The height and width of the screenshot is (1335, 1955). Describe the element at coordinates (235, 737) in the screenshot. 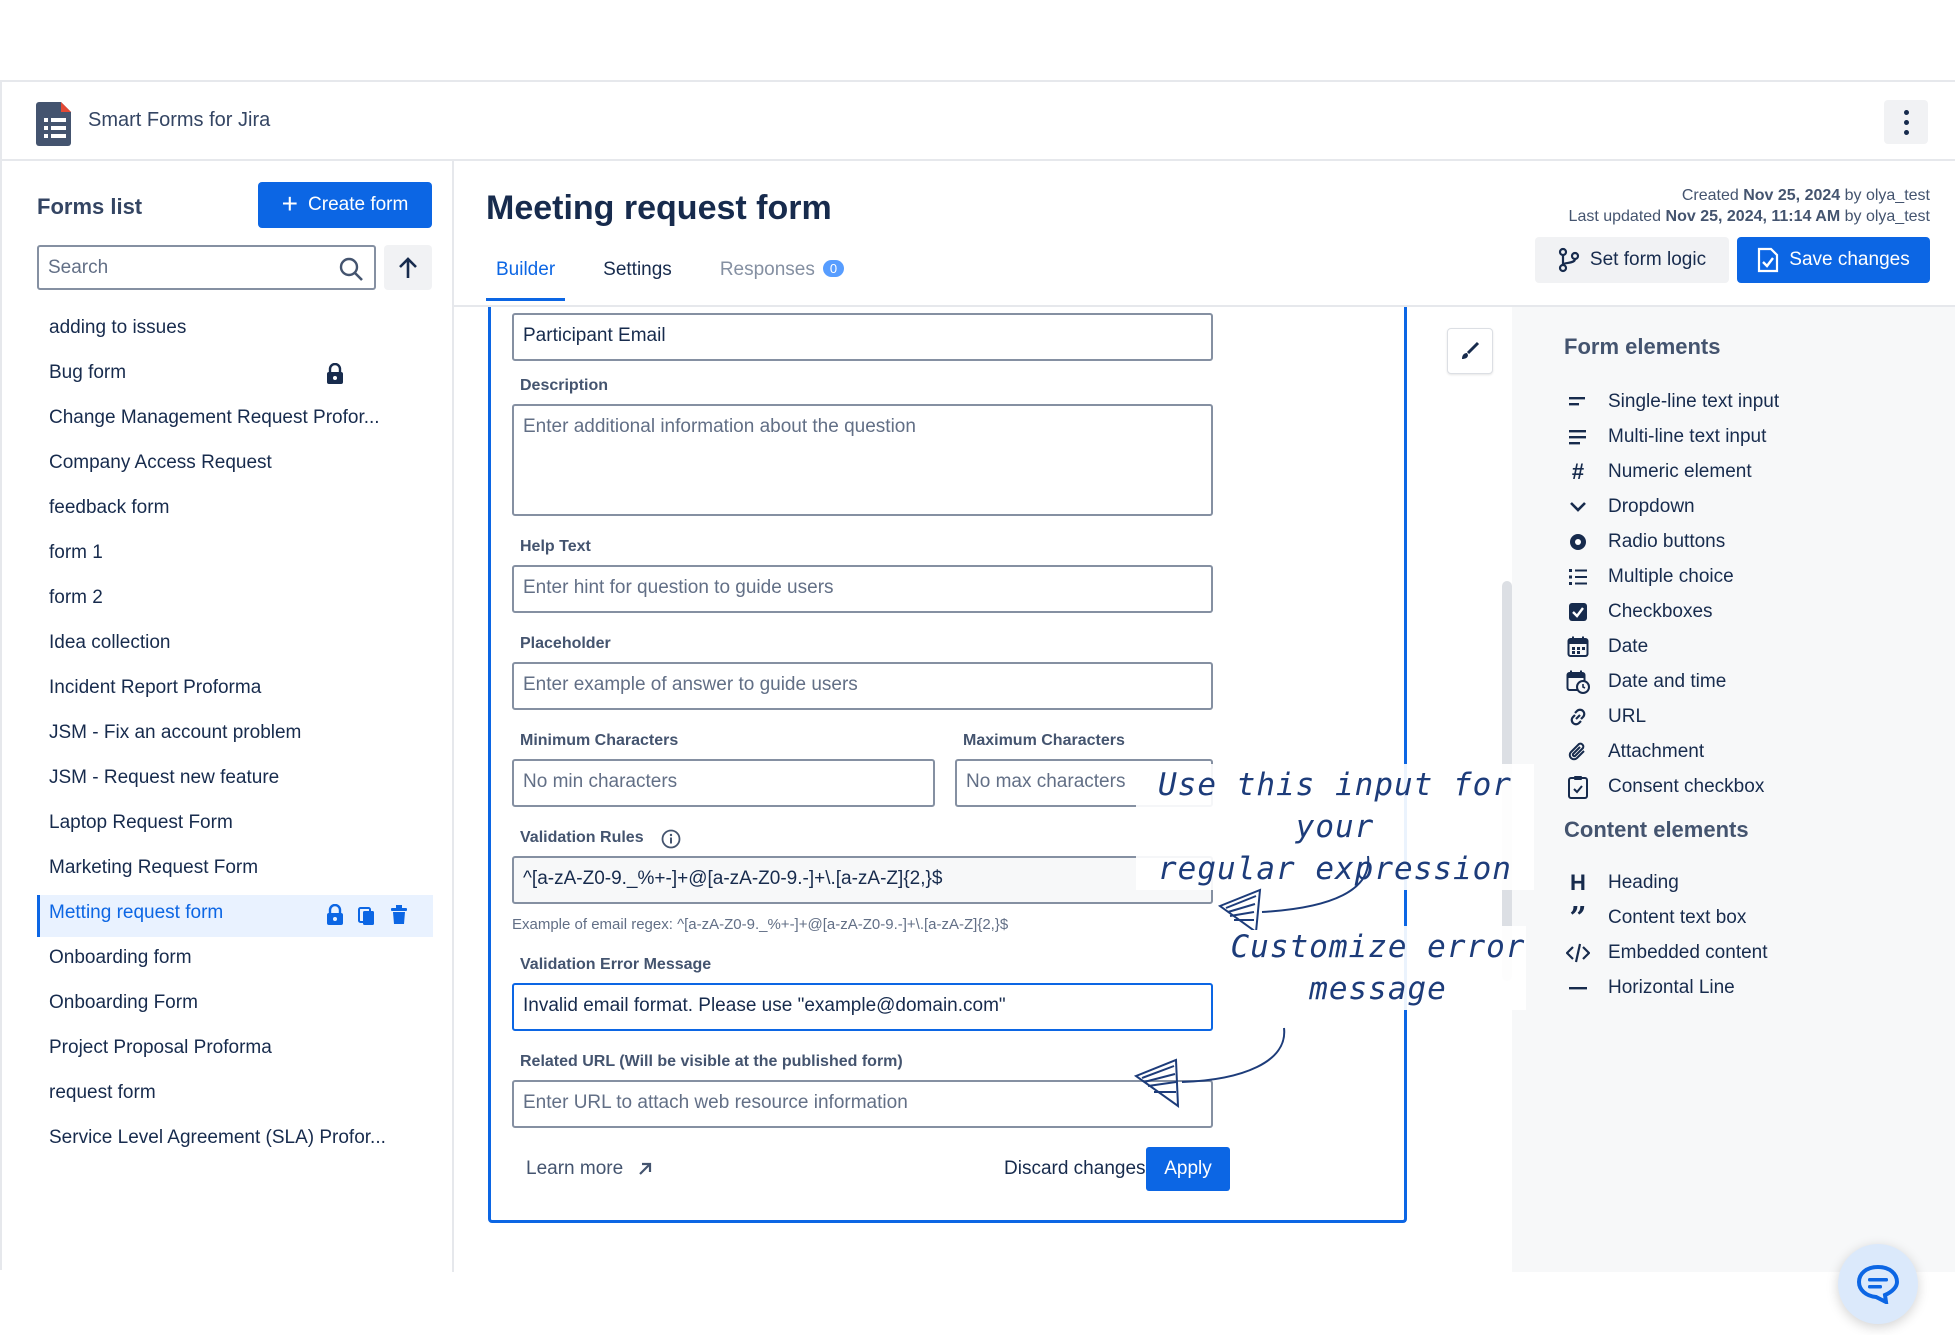

I see `form-list-item: JSM - Fix an account problem` at that location.